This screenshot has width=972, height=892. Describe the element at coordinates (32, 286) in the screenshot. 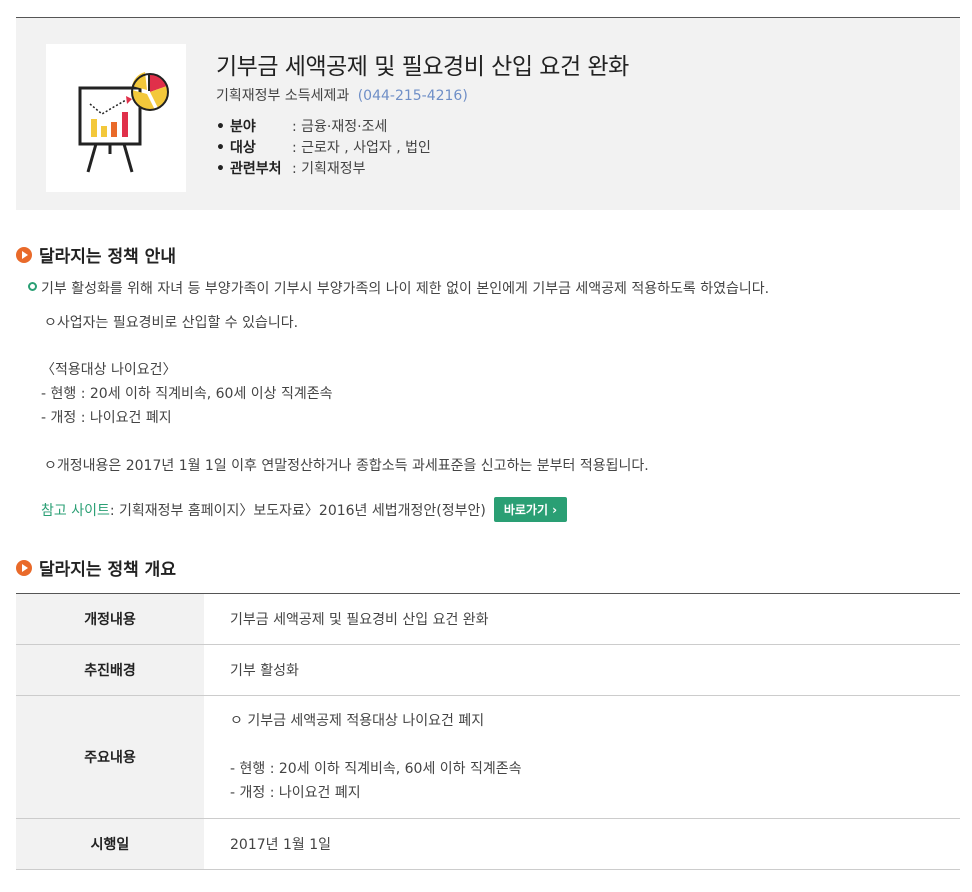

I see `bullet-circle-icon` at that location.